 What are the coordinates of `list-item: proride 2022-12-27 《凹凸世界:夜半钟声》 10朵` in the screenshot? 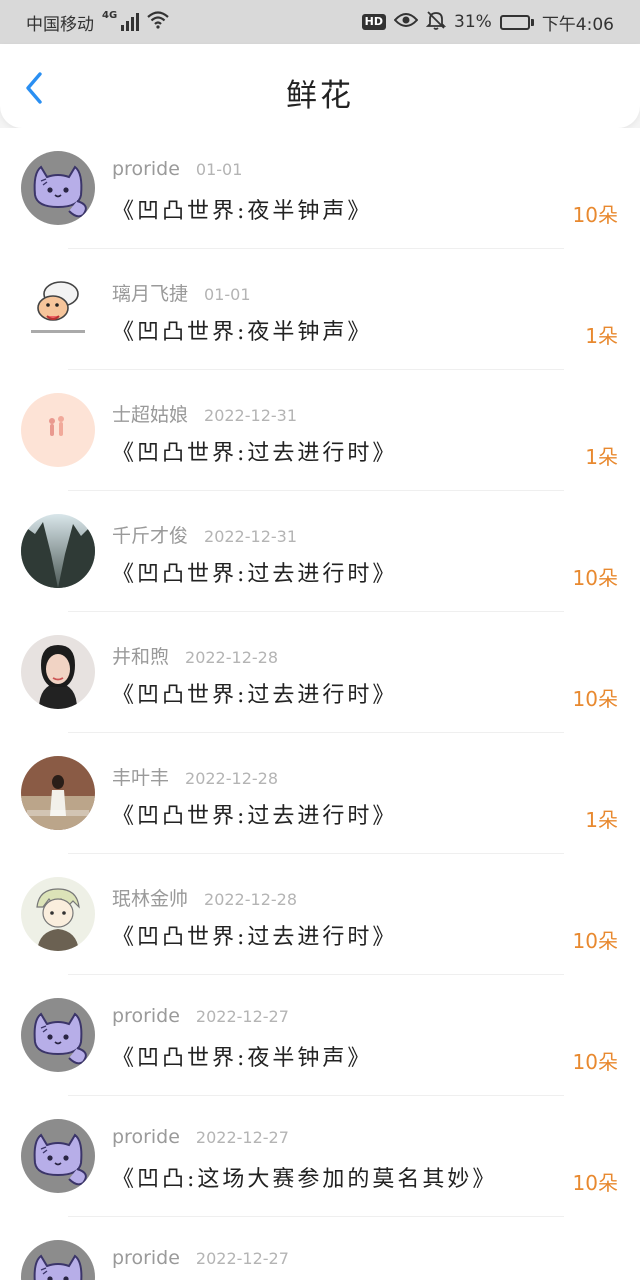 It's located at (320, 1035).